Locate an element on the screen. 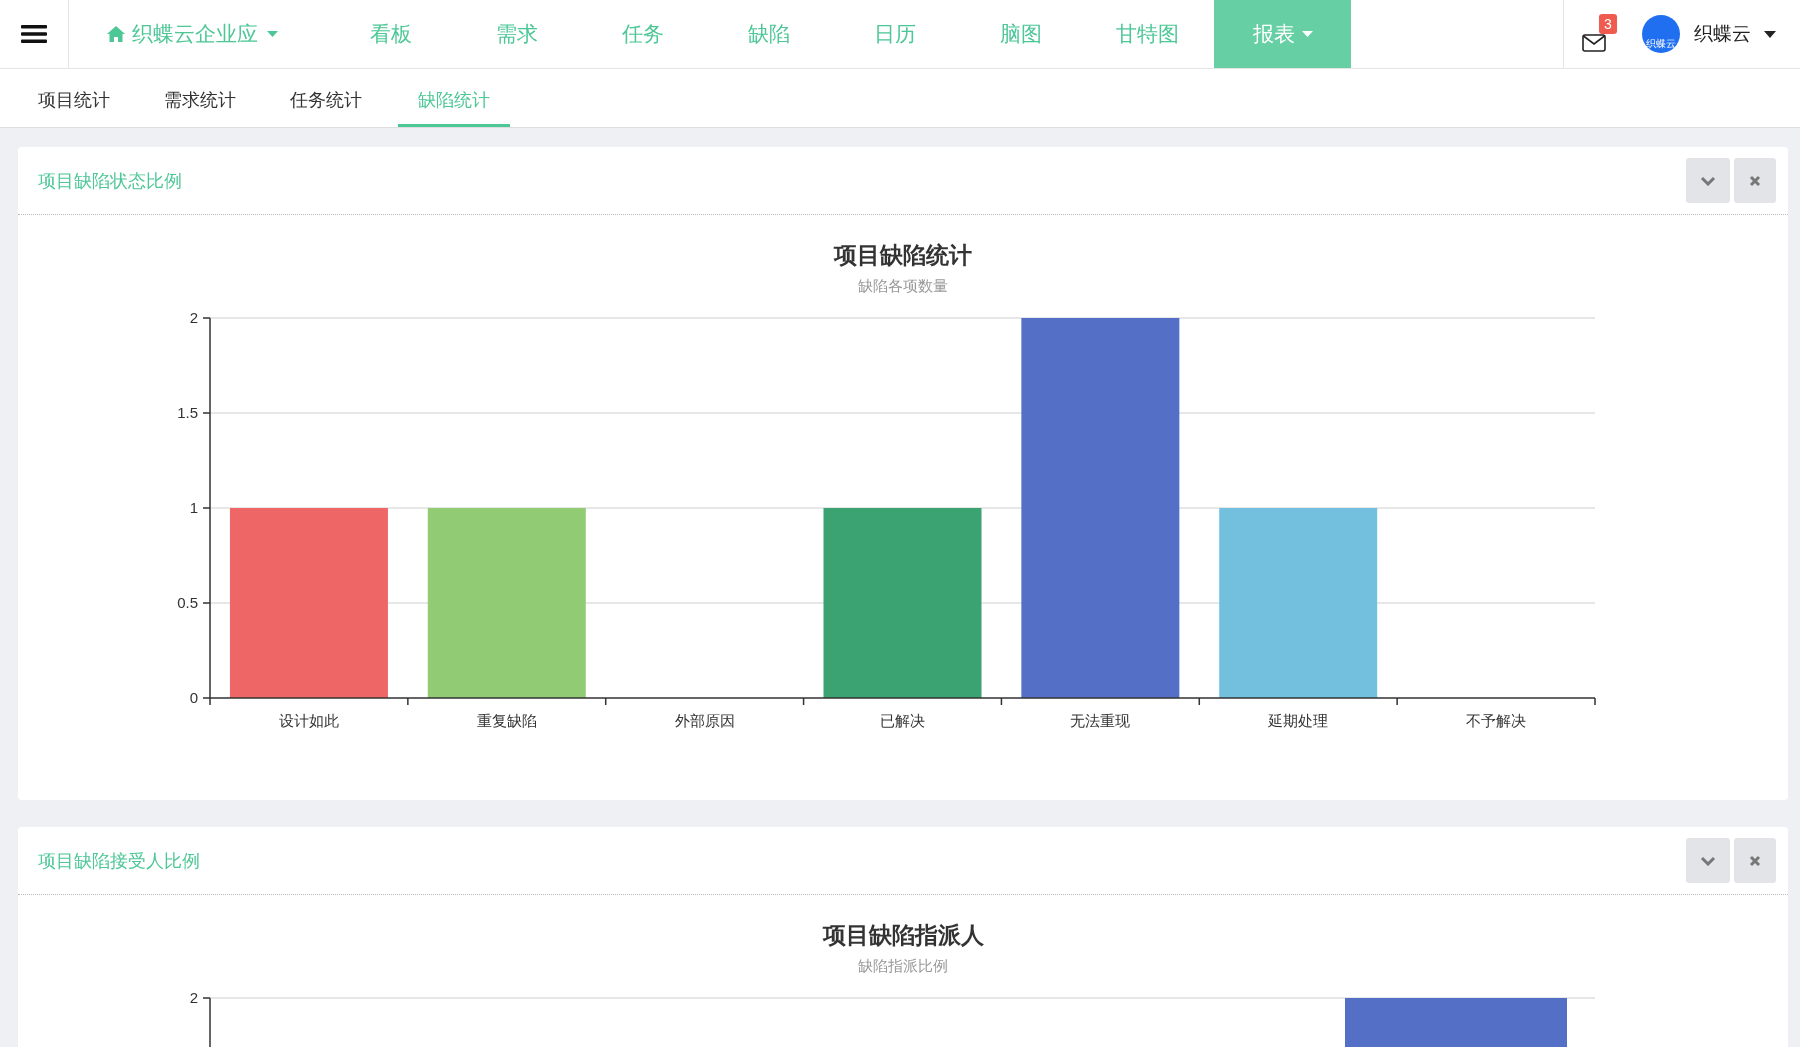 This screenshot has height=1047, width=1800. nav-tab: 脑图 is located at coordinates (1021, 34).